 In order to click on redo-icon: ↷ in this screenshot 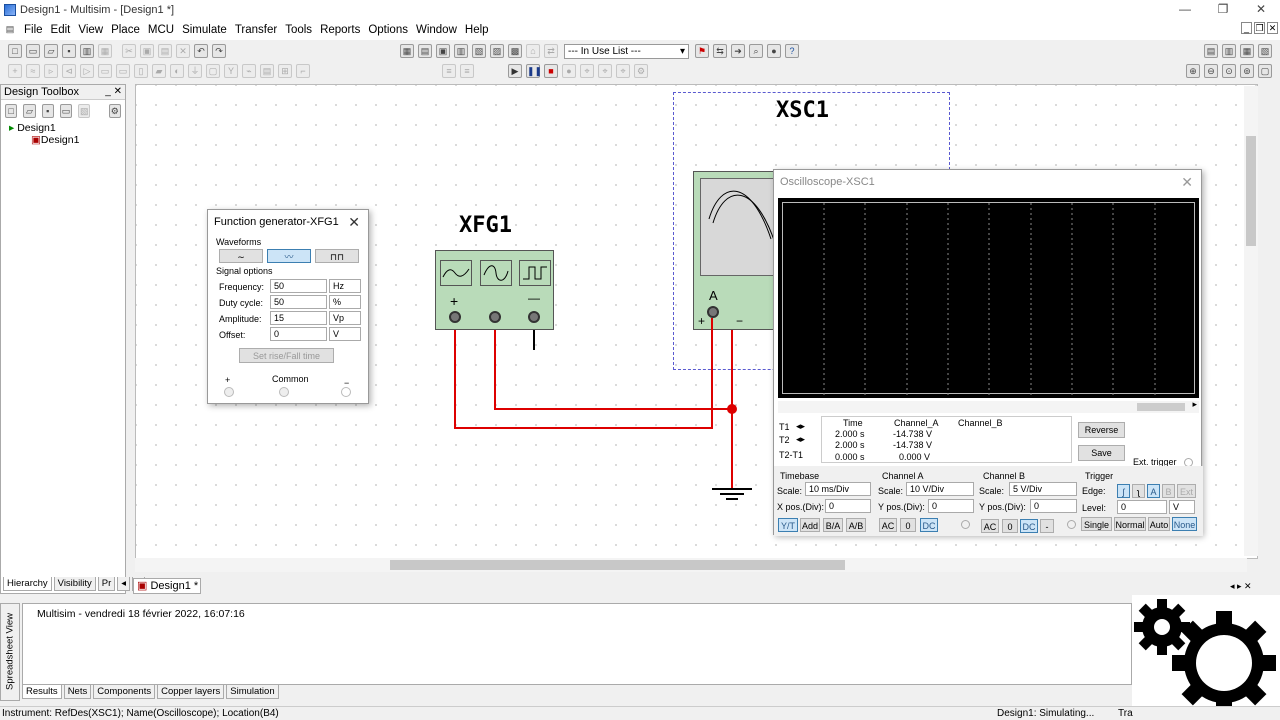, I will do `click(219, 51)`.